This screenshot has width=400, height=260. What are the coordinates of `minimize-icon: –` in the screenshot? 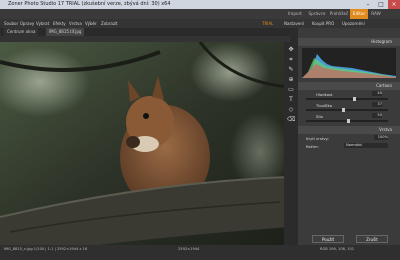 It's located at (368, 4).